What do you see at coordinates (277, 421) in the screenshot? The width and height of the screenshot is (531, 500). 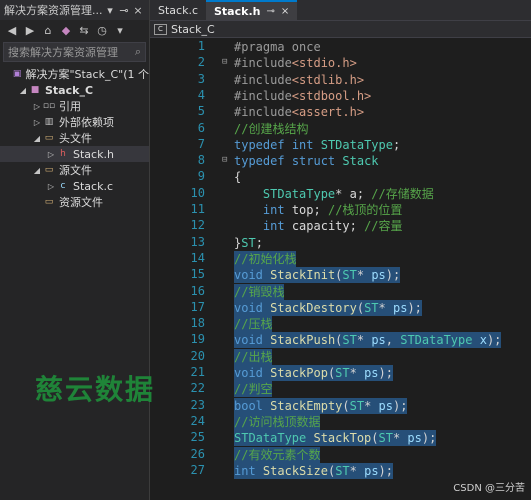 I see `code-line: //访问栈顶数据` at bounding box center [277, 421].